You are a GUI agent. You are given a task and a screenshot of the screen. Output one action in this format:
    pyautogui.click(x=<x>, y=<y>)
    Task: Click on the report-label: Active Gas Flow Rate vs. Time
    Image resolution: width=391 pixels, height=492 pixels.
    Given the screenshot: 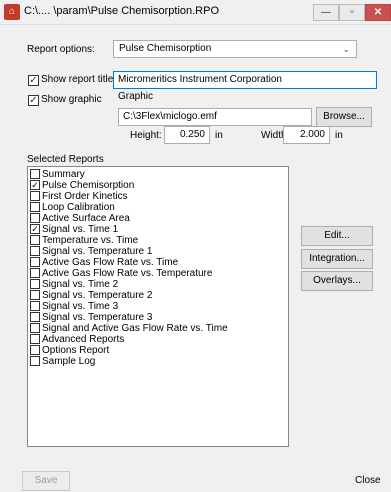 What is the action you would take?
    pyautogui.click(x=110, y=262)
    